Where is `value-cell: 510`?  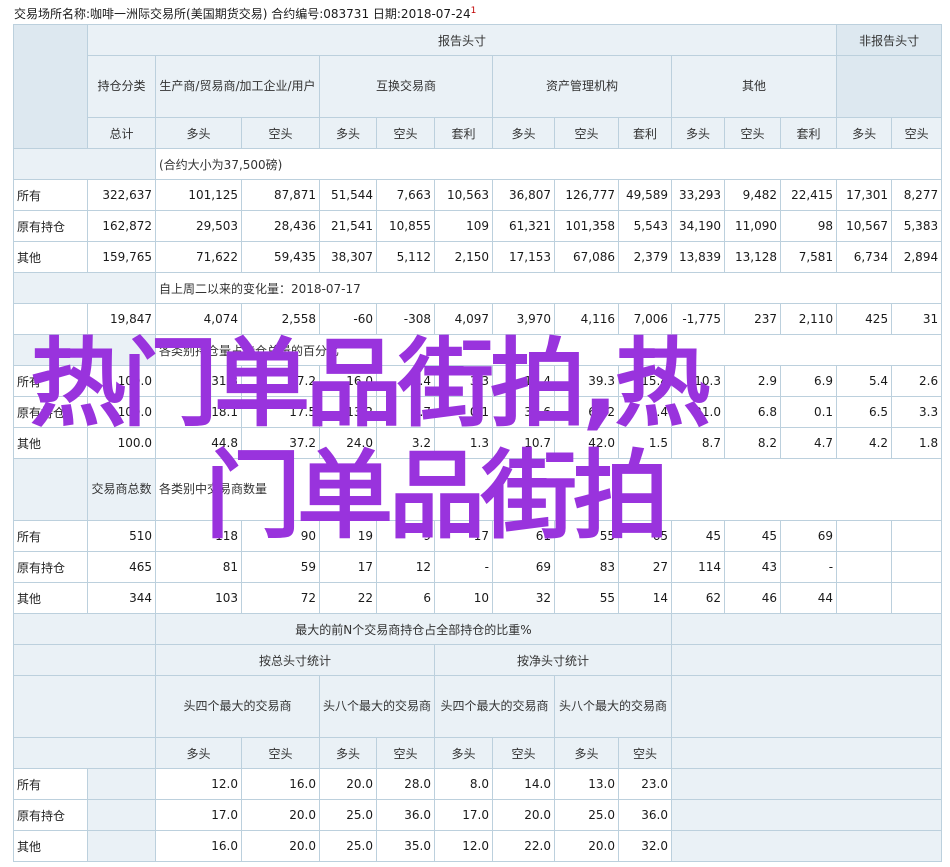 value-cell: 510 is located at coordinates (121, 536).